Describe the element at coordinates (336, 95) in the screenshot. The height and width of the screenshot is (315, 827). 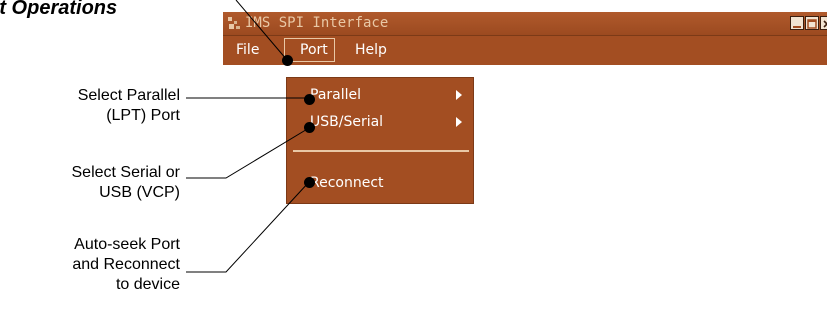
I see `menu-item-parallel-label: Parallel` at that location.